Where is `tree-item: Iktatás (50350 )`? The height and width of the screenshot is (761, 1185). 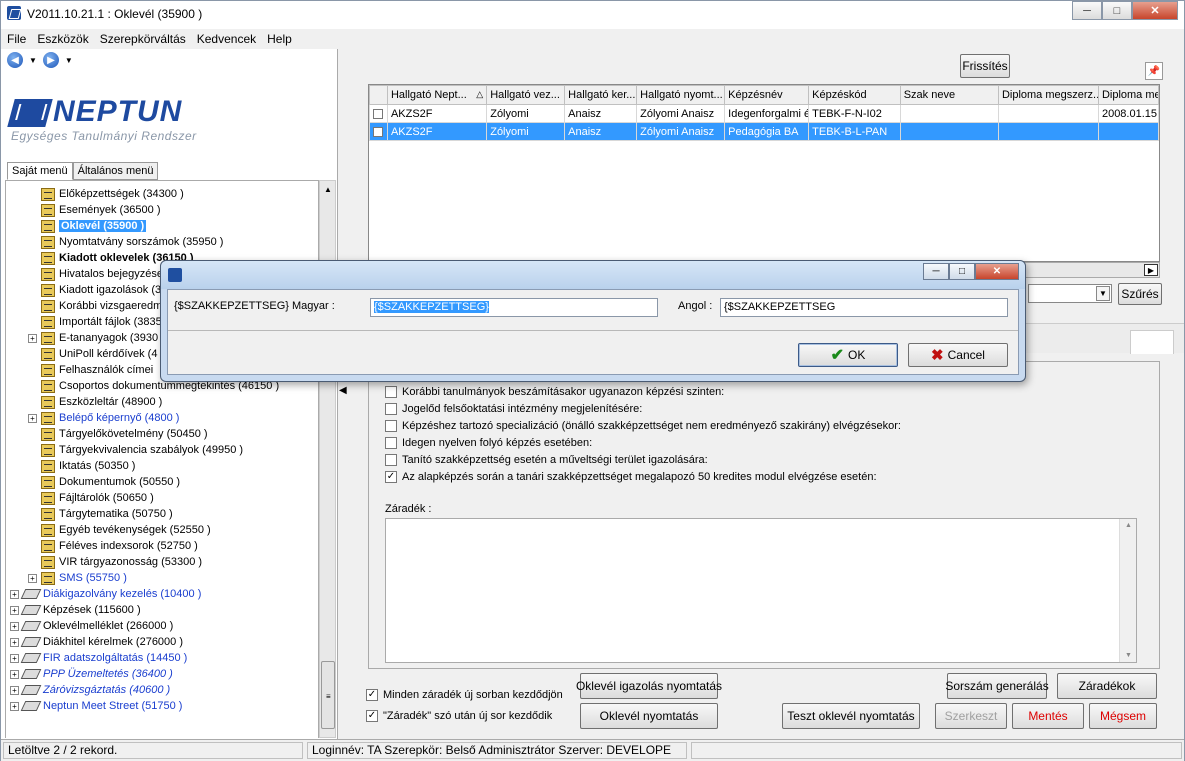
tree-item: Iktatás (50350 ) is located at coordinates (81, 466).